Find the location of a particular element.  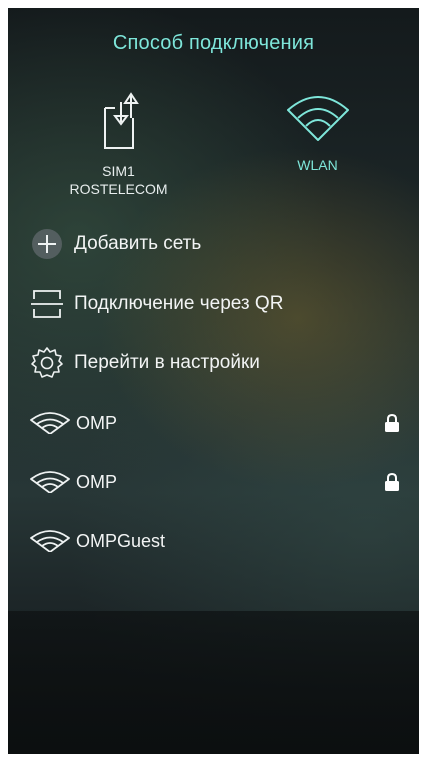

wifi-icon is located at coordinates (317, 118).